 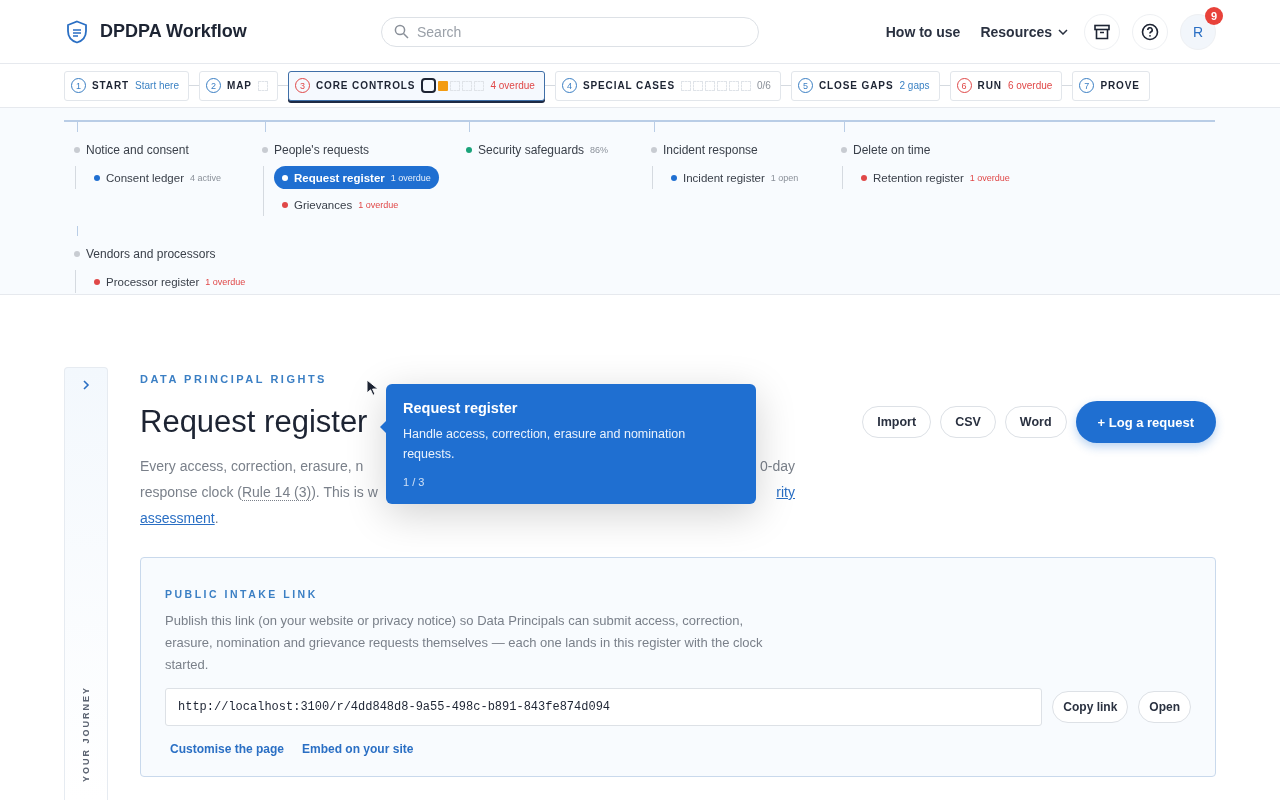 I want to click on nav-item: Incident register 1 open, so click(x=735, y=177).